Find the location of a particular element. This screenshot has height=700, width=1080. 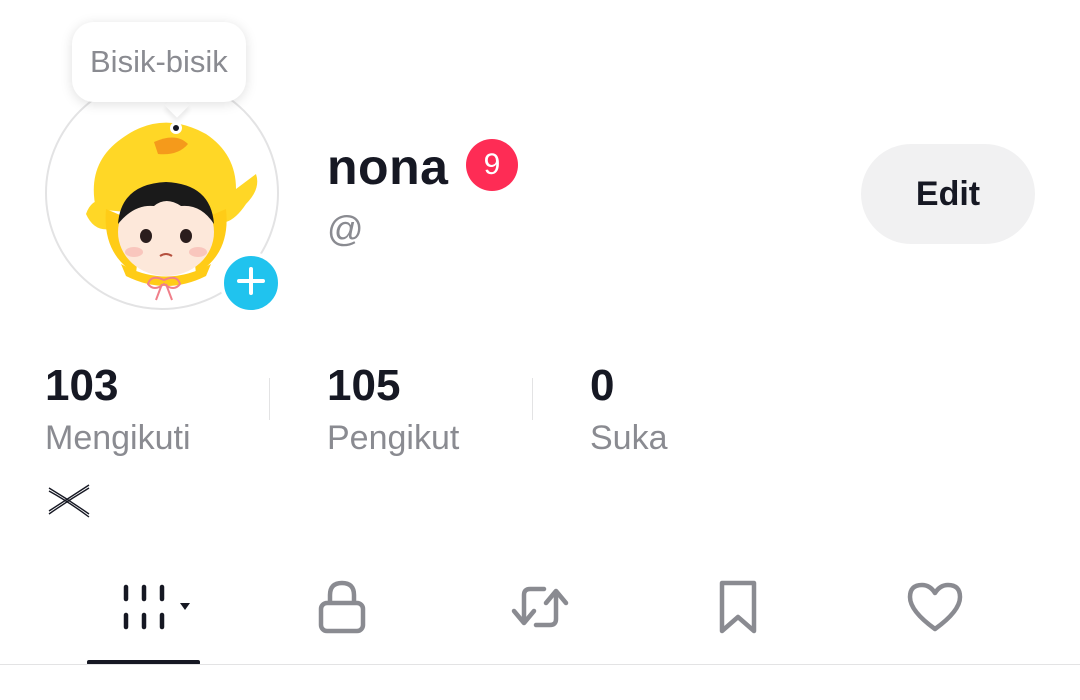

heart-icon is located at coordinates (935, 609).